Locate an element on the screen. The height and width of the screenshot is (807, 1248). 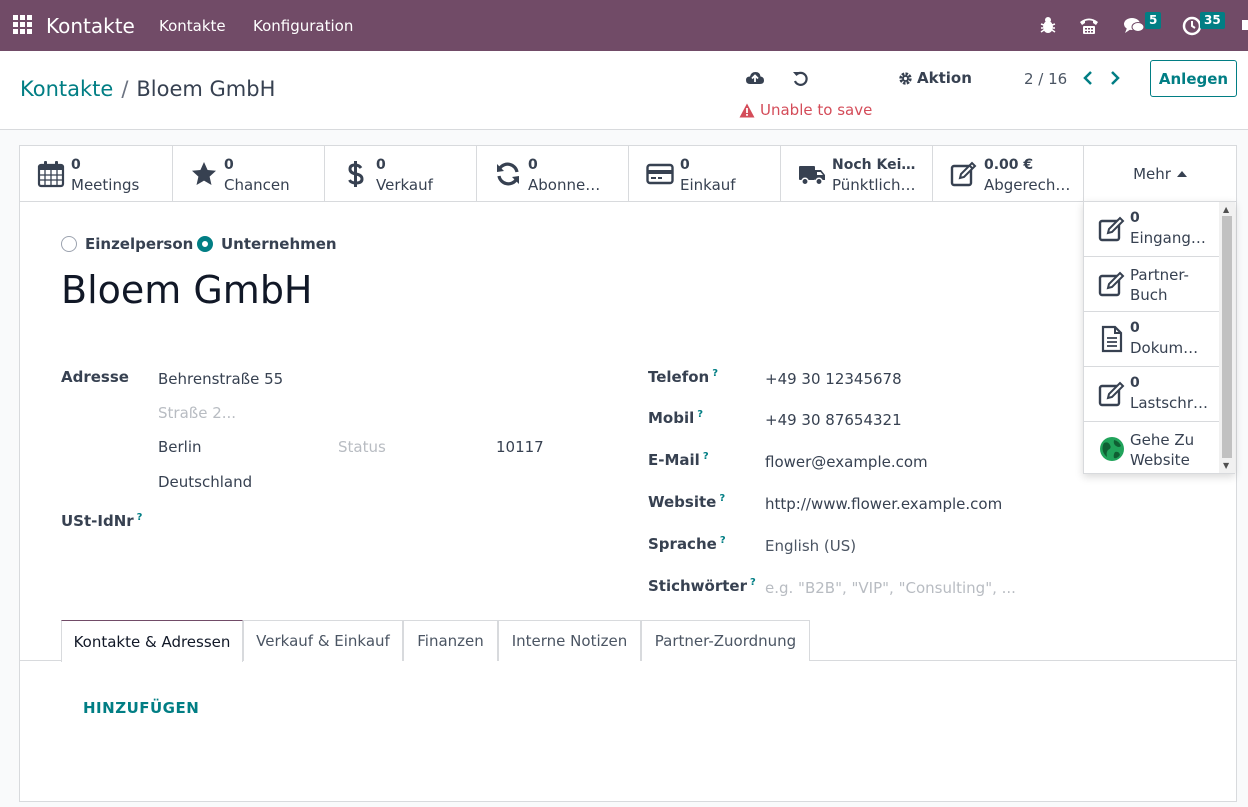
language-label: Sprache? is located at coordinates (687, 544).